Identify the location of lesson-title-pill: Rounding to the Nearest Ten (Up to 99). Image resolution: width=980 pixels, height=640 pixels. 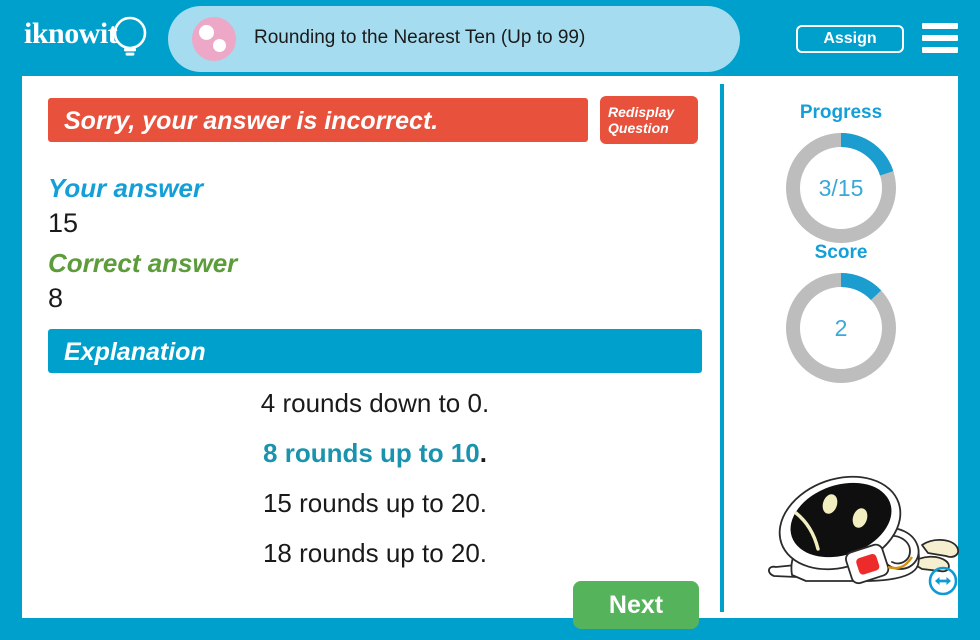
(454, 39).